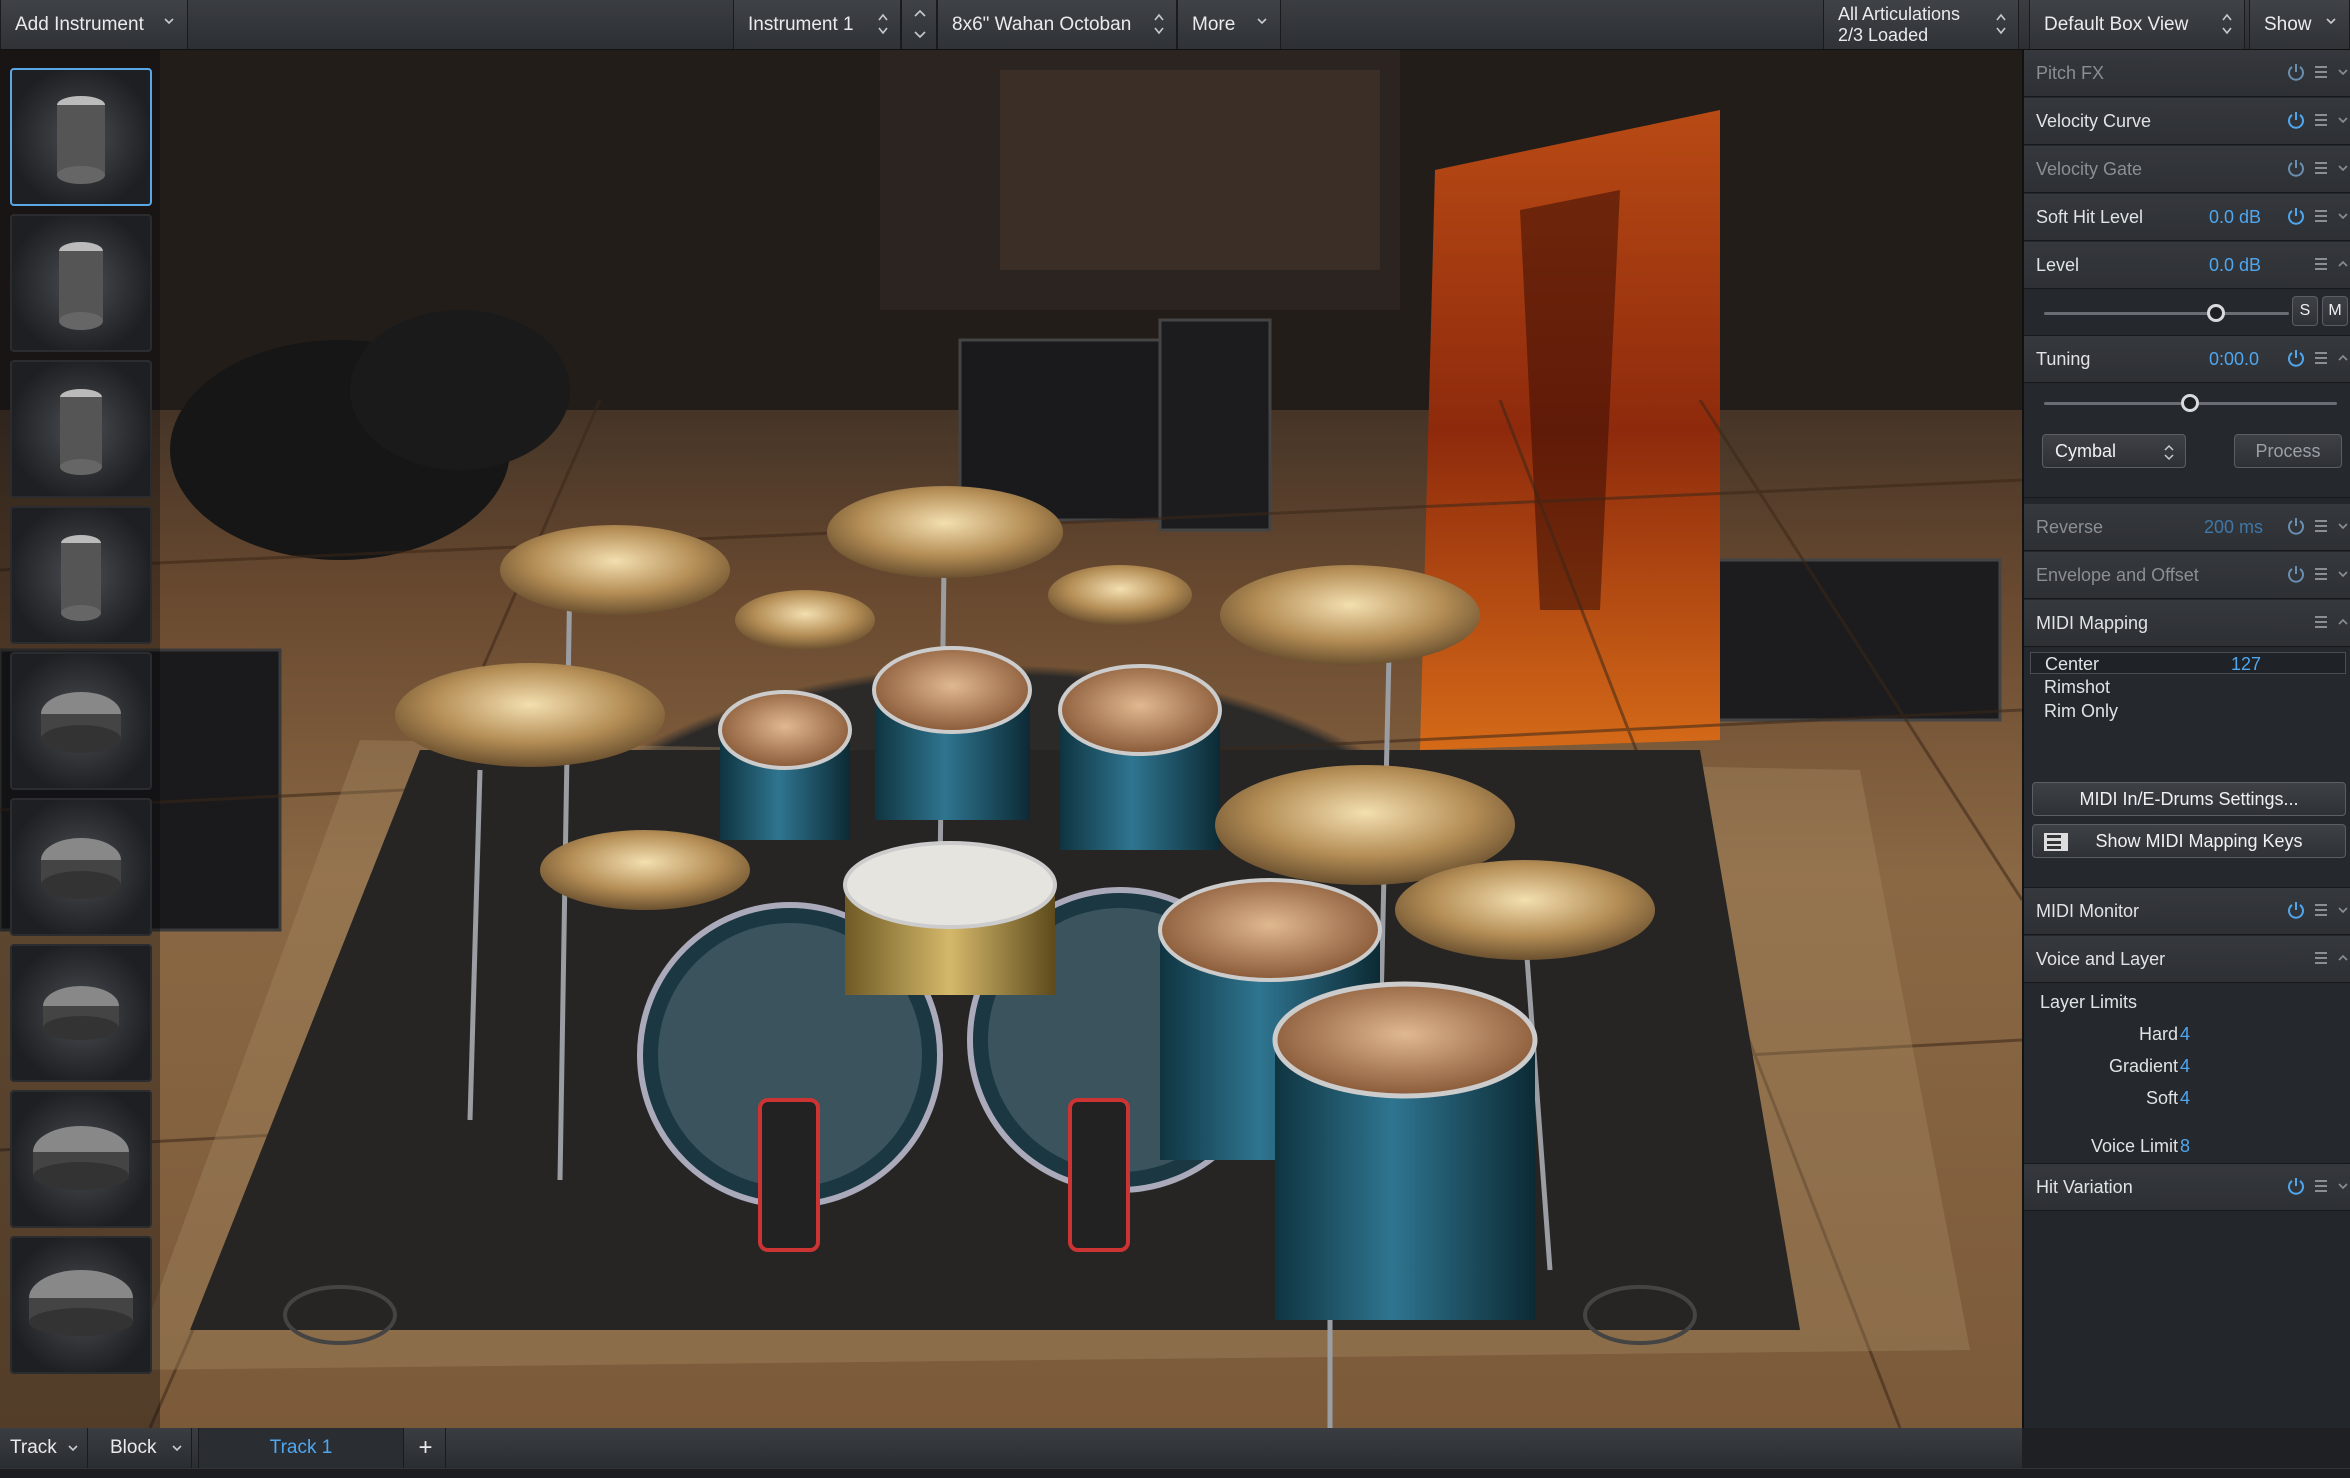 The image size is (2350, 1478). I want to click on block-dropdown: Block, so click(146, 1448).